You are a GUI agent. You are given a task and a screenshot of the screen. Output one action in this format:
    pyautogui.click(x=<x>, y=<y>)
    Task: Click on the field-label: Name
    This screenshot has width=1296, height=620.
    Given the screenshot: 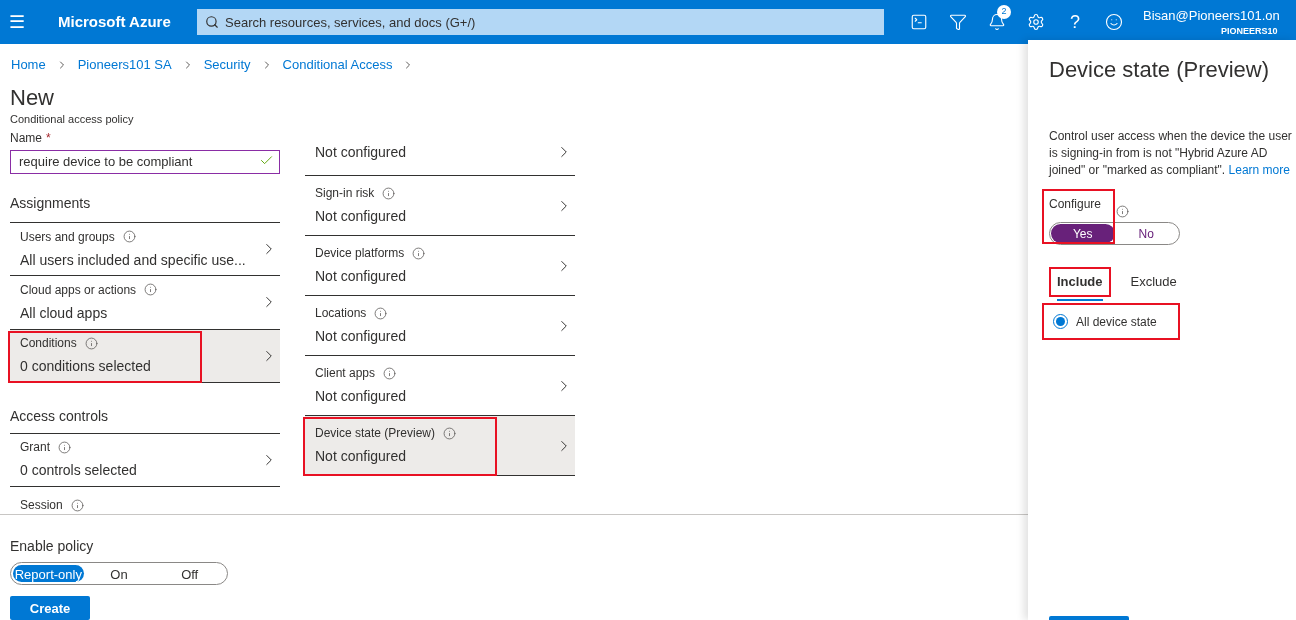 What is the action you would take?
    pyautogui.click(x=26, y=138)
    